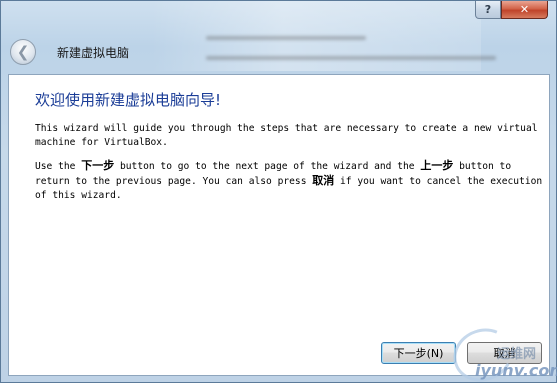 The image size is (557, 383). Describe the element at coordinates (488, 10) in the screenshot. I see `help-button: ?` at that location.